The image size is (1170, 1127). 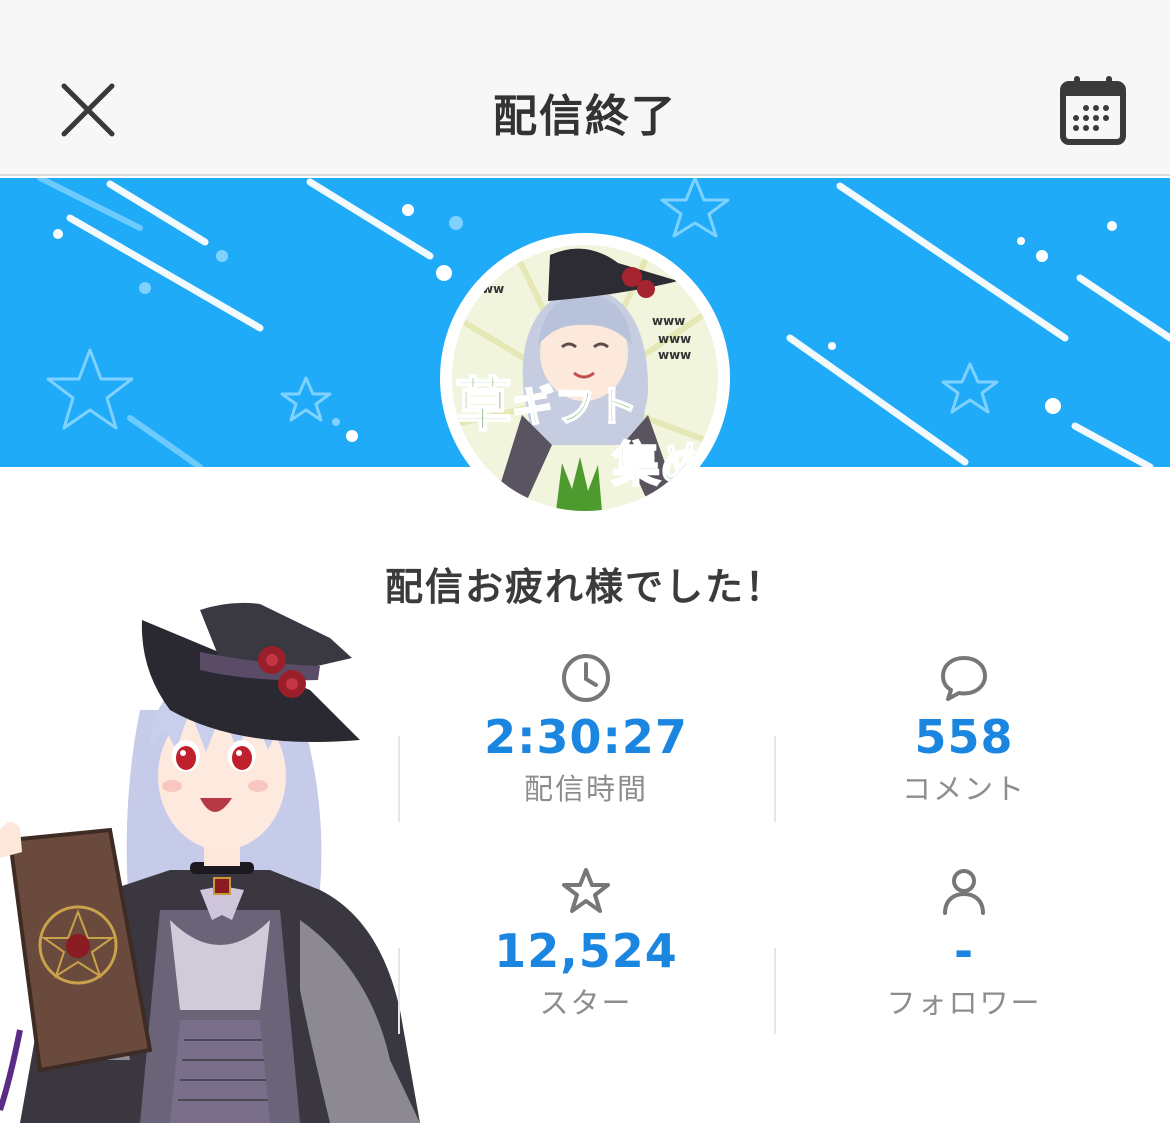 What do you see at coordinates (964, 737) in the screenshot?
I see `comments-value: 558` at bounding box center [964, 737].